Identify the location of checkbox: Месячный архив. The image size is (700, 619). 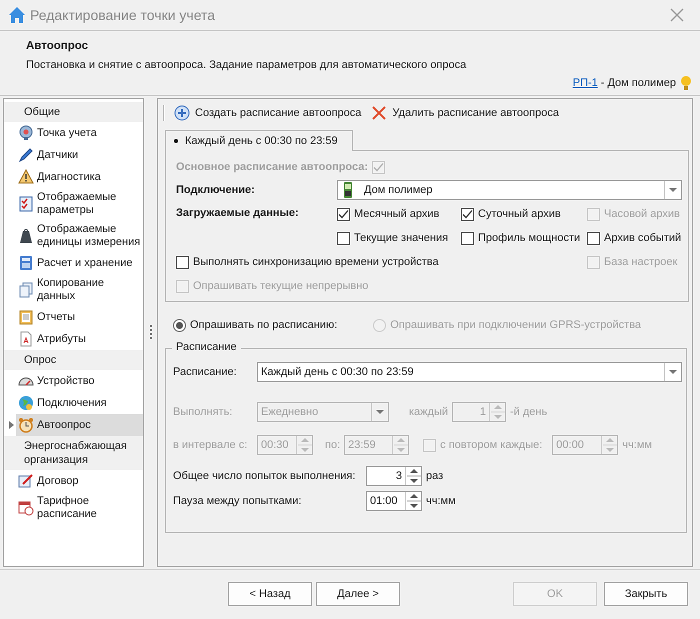
(388, 214).